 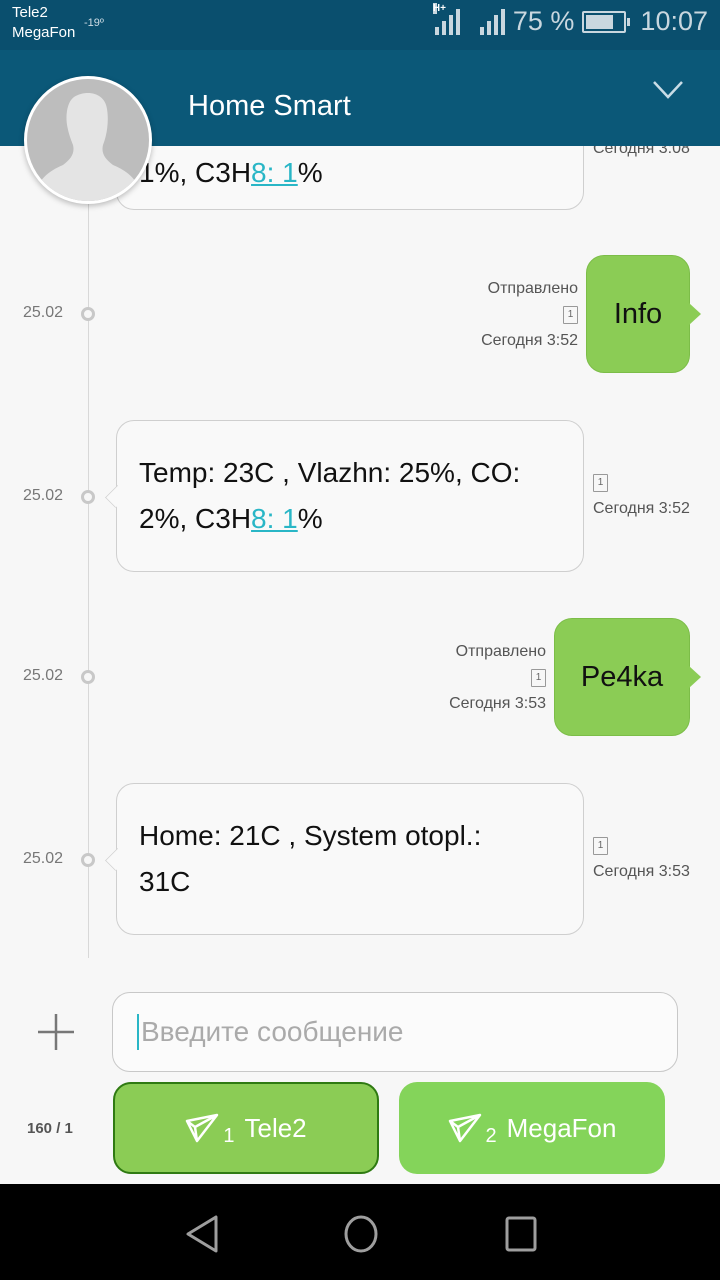 I want to click on message-meta: 1 Сегодня 3:53, so click(x=641, y=859).